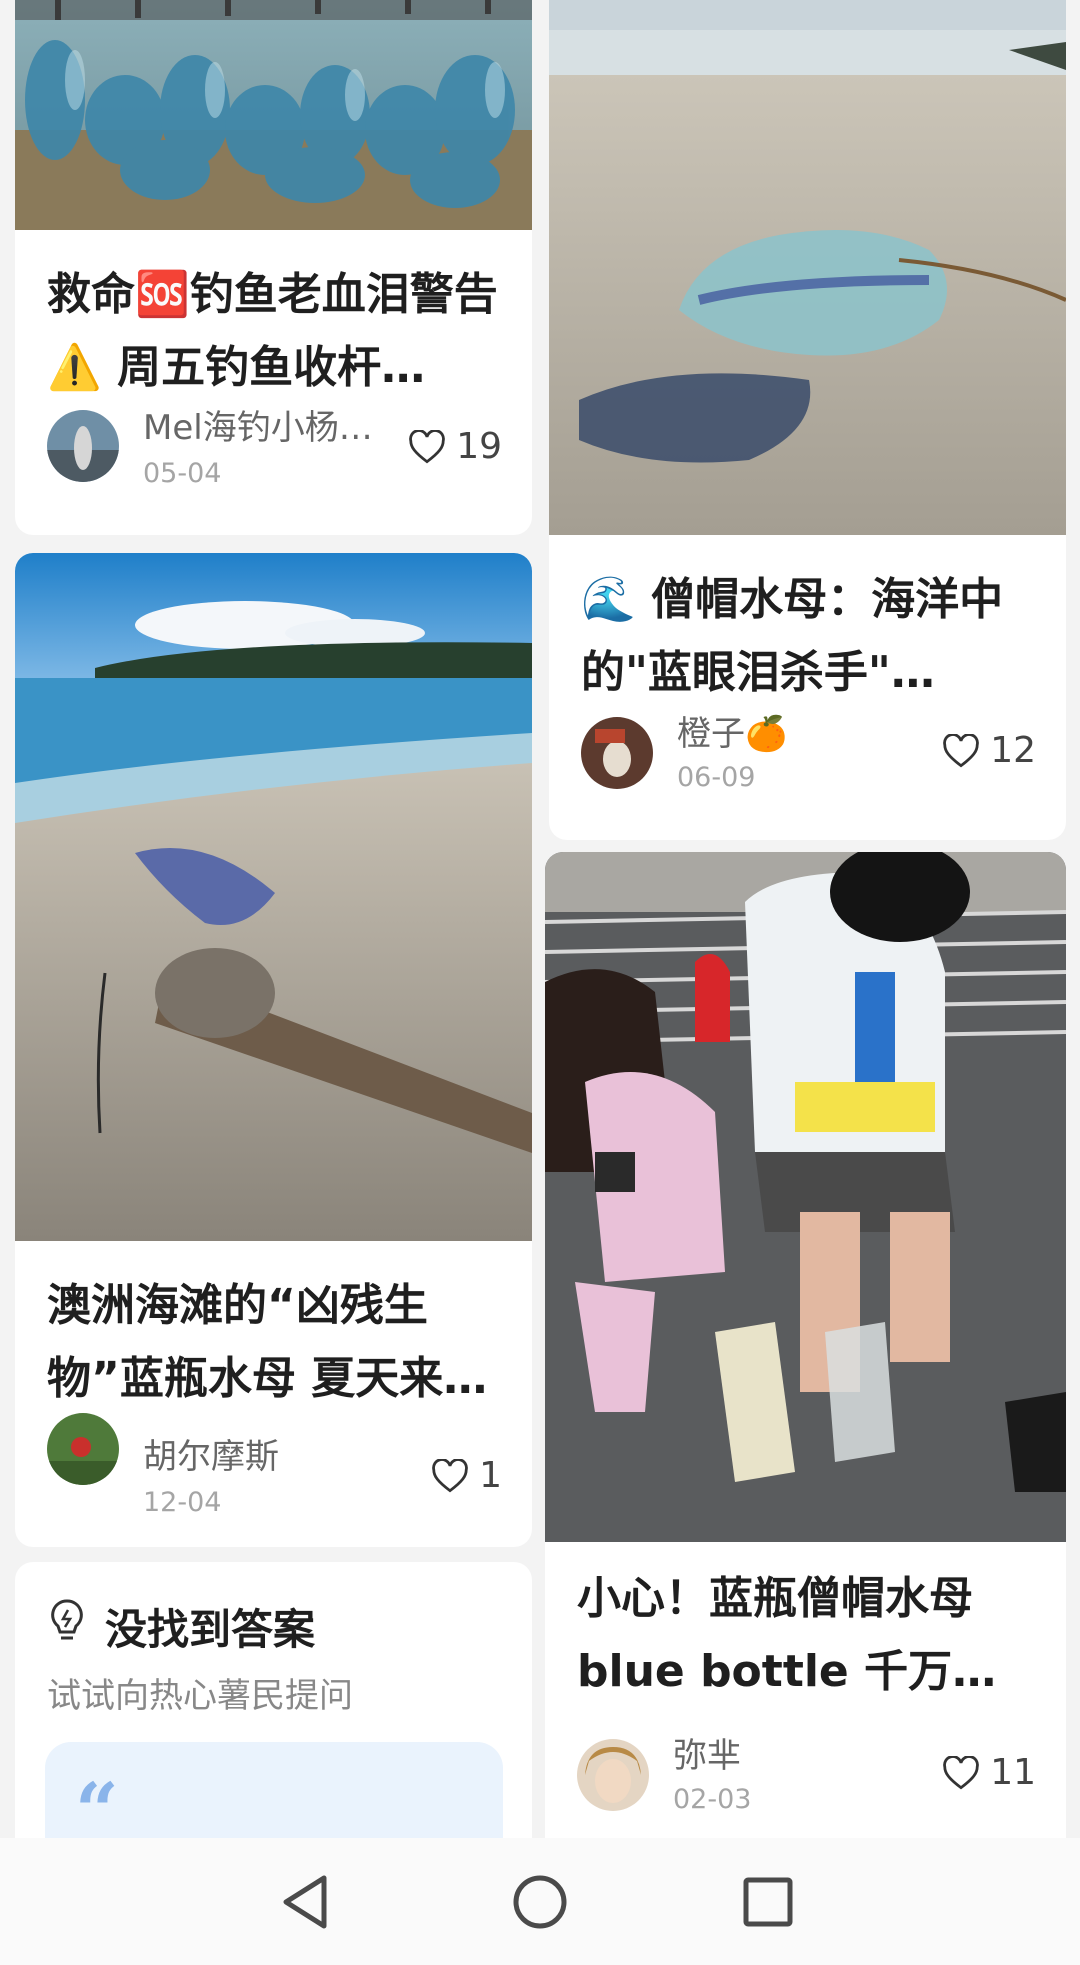 The height and width of the screenshot is (1965, 1080). What do you see at coordinates (716, 777) in the screenshot?
I see `post-date: 06-09` at bounding box center [716, 777].